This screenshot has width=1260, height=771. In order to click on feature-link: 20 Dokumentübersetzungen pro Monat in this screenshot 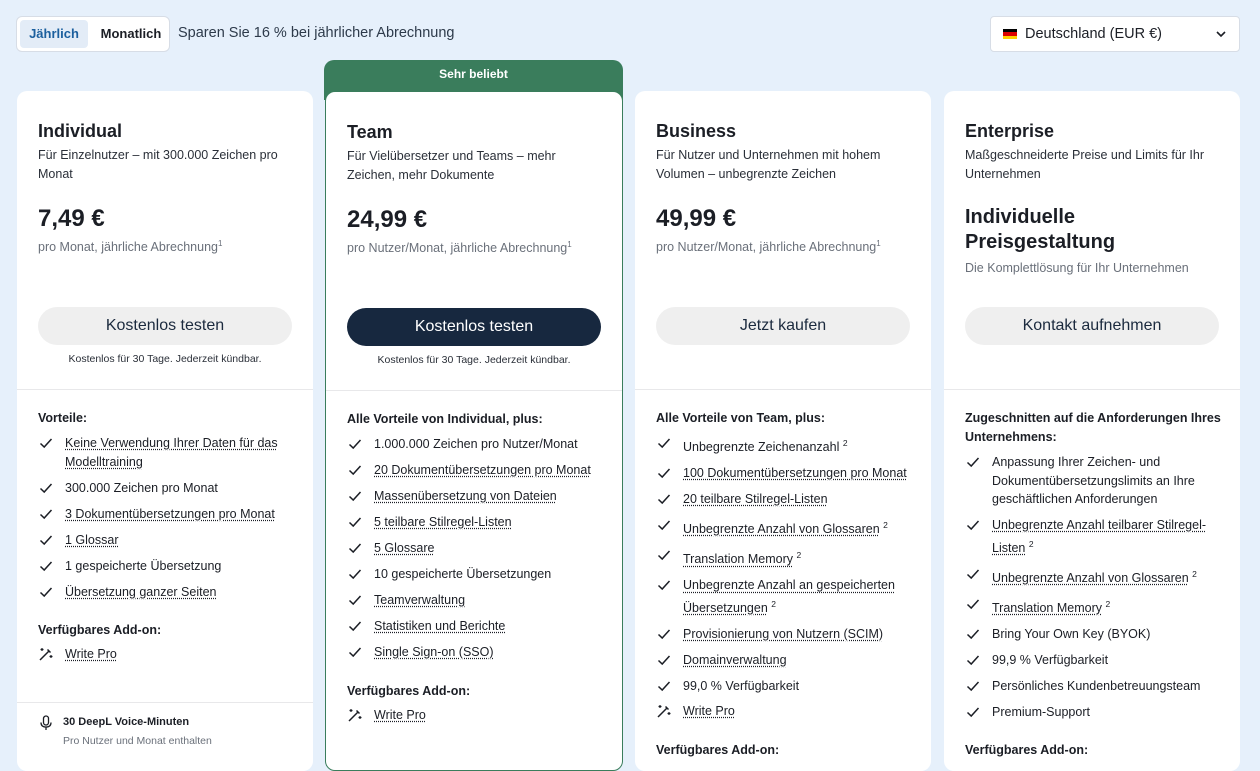, I will do `click(482, 470)`.